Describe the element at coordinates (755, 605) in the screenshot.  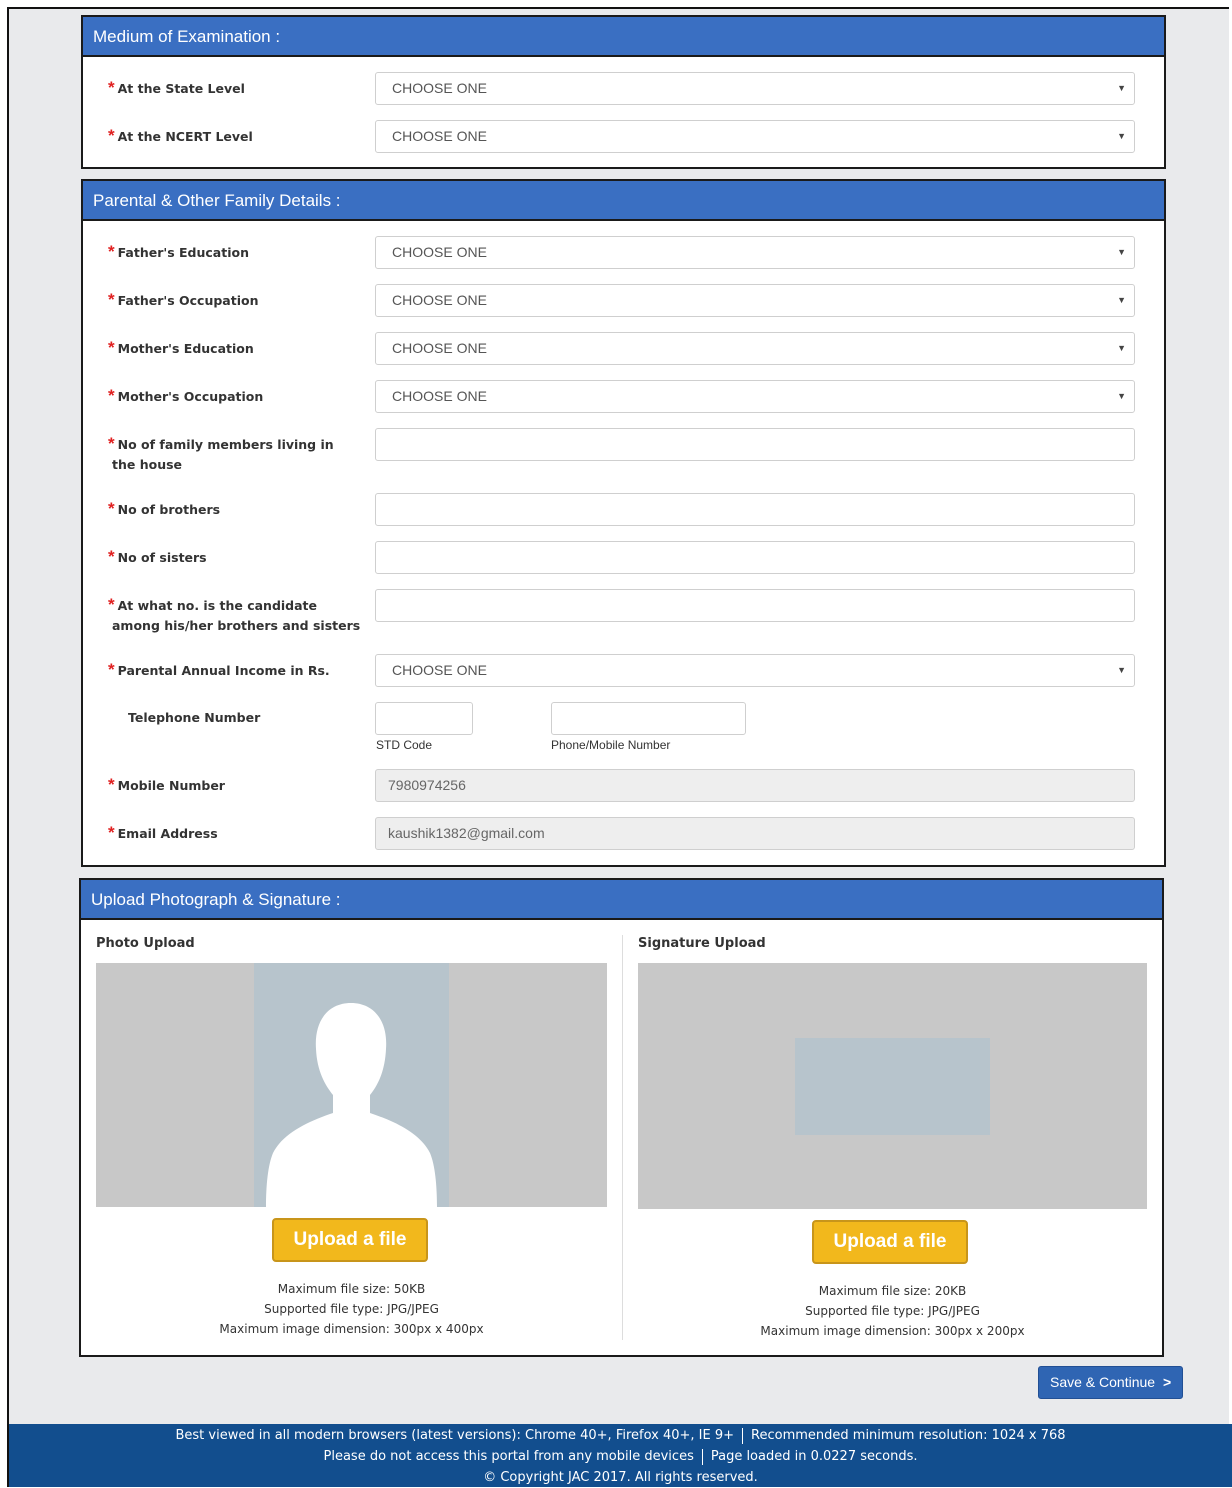
I see `sibling-position-input` at that location.